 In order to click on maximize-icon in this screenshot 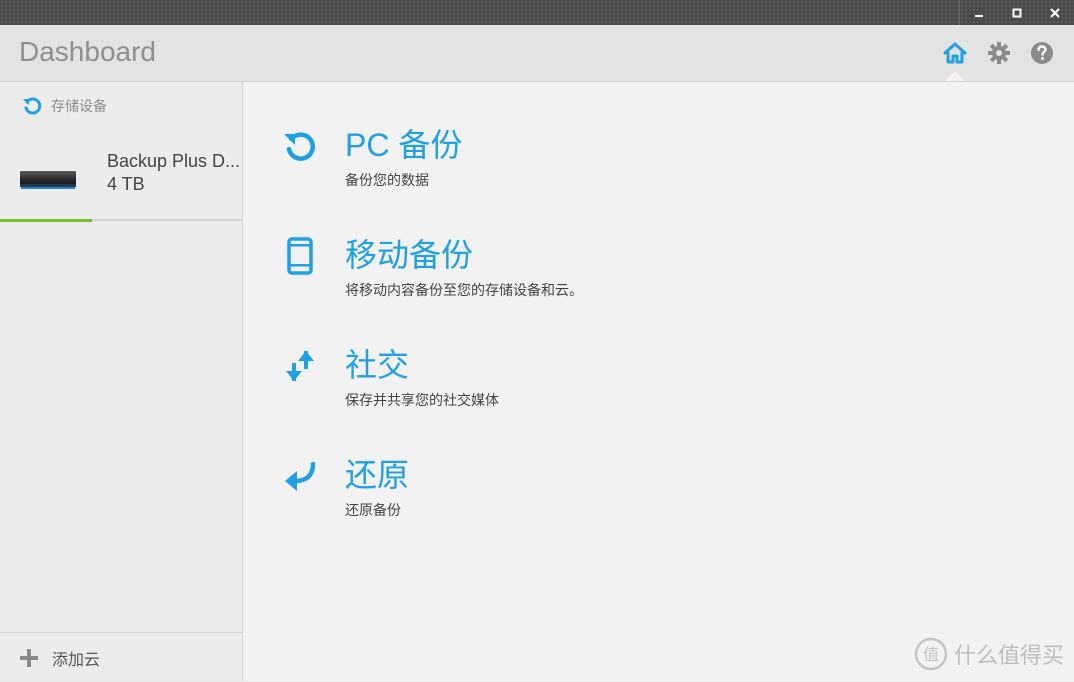, I will do `click(1017, 12)`.